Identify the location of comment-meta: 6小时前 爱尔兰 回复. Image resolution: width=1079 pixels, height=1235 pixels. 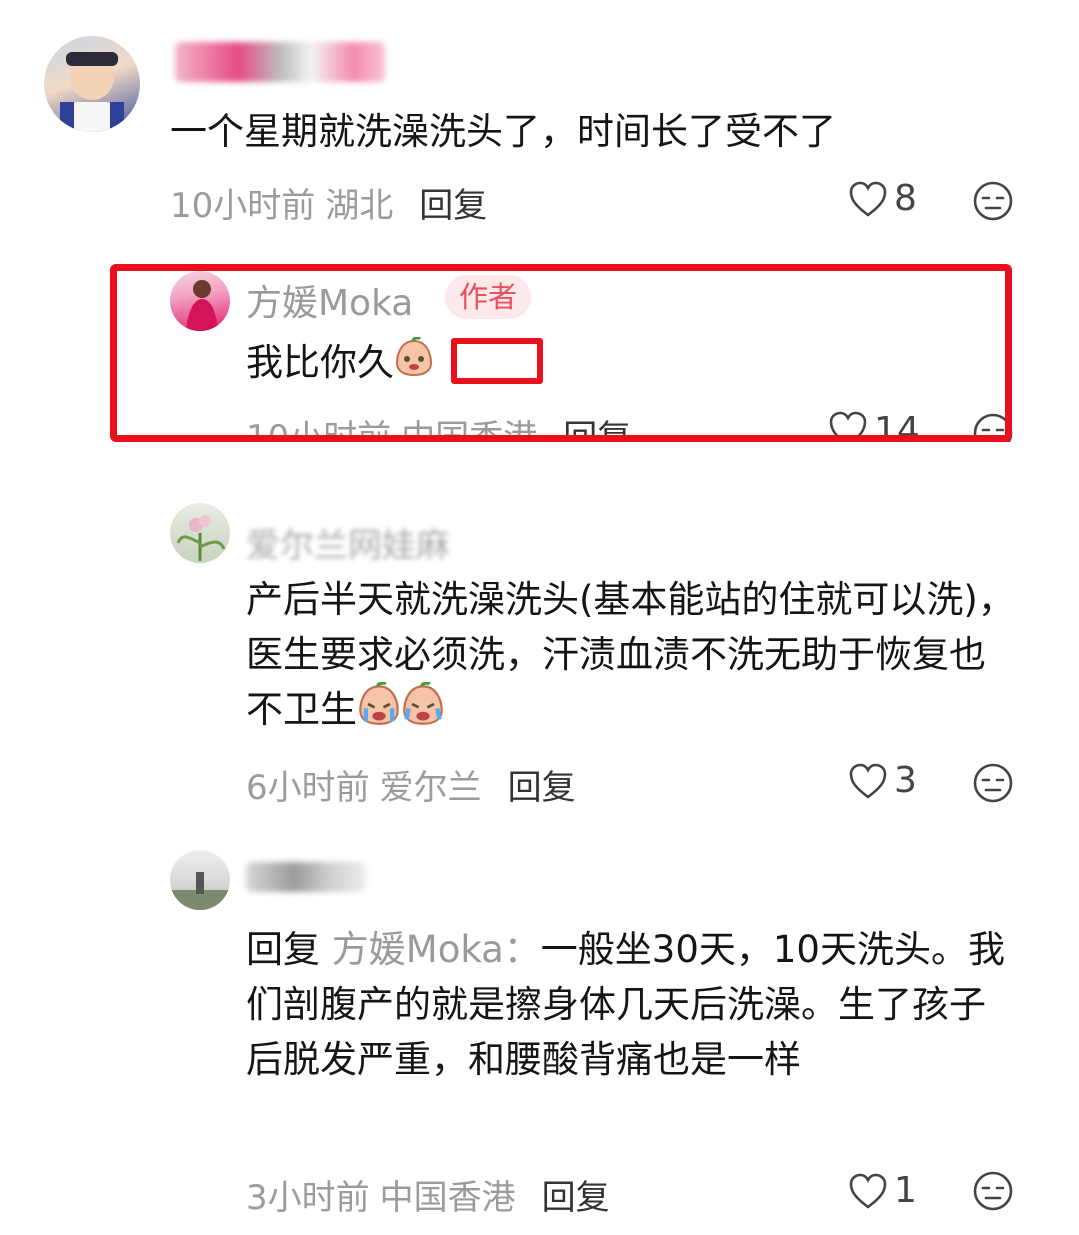
(411, 784).